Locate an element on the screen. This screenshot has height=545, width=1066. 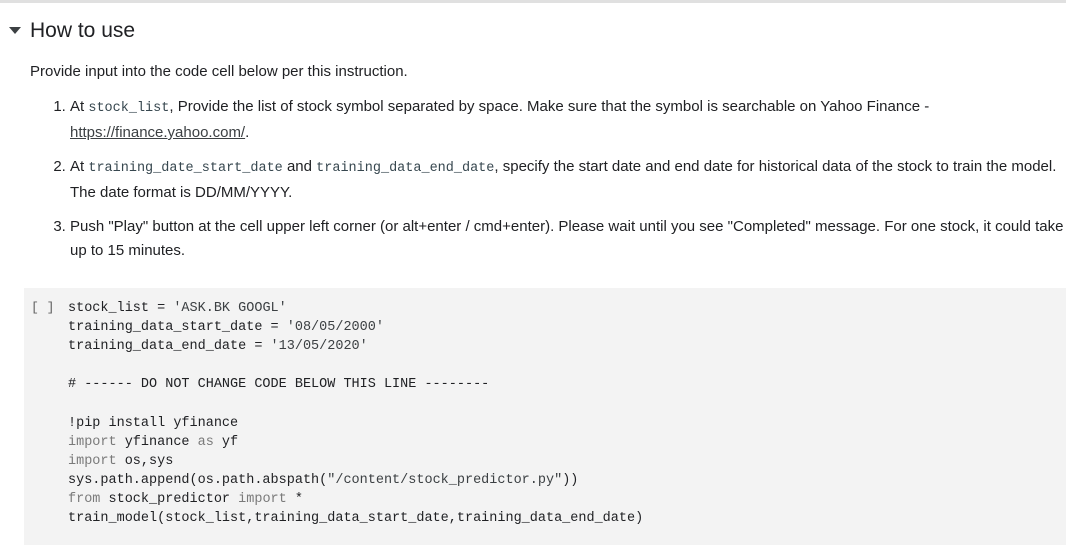
inline-code-stock-list: stock_list is located at coordinates (129, 108).